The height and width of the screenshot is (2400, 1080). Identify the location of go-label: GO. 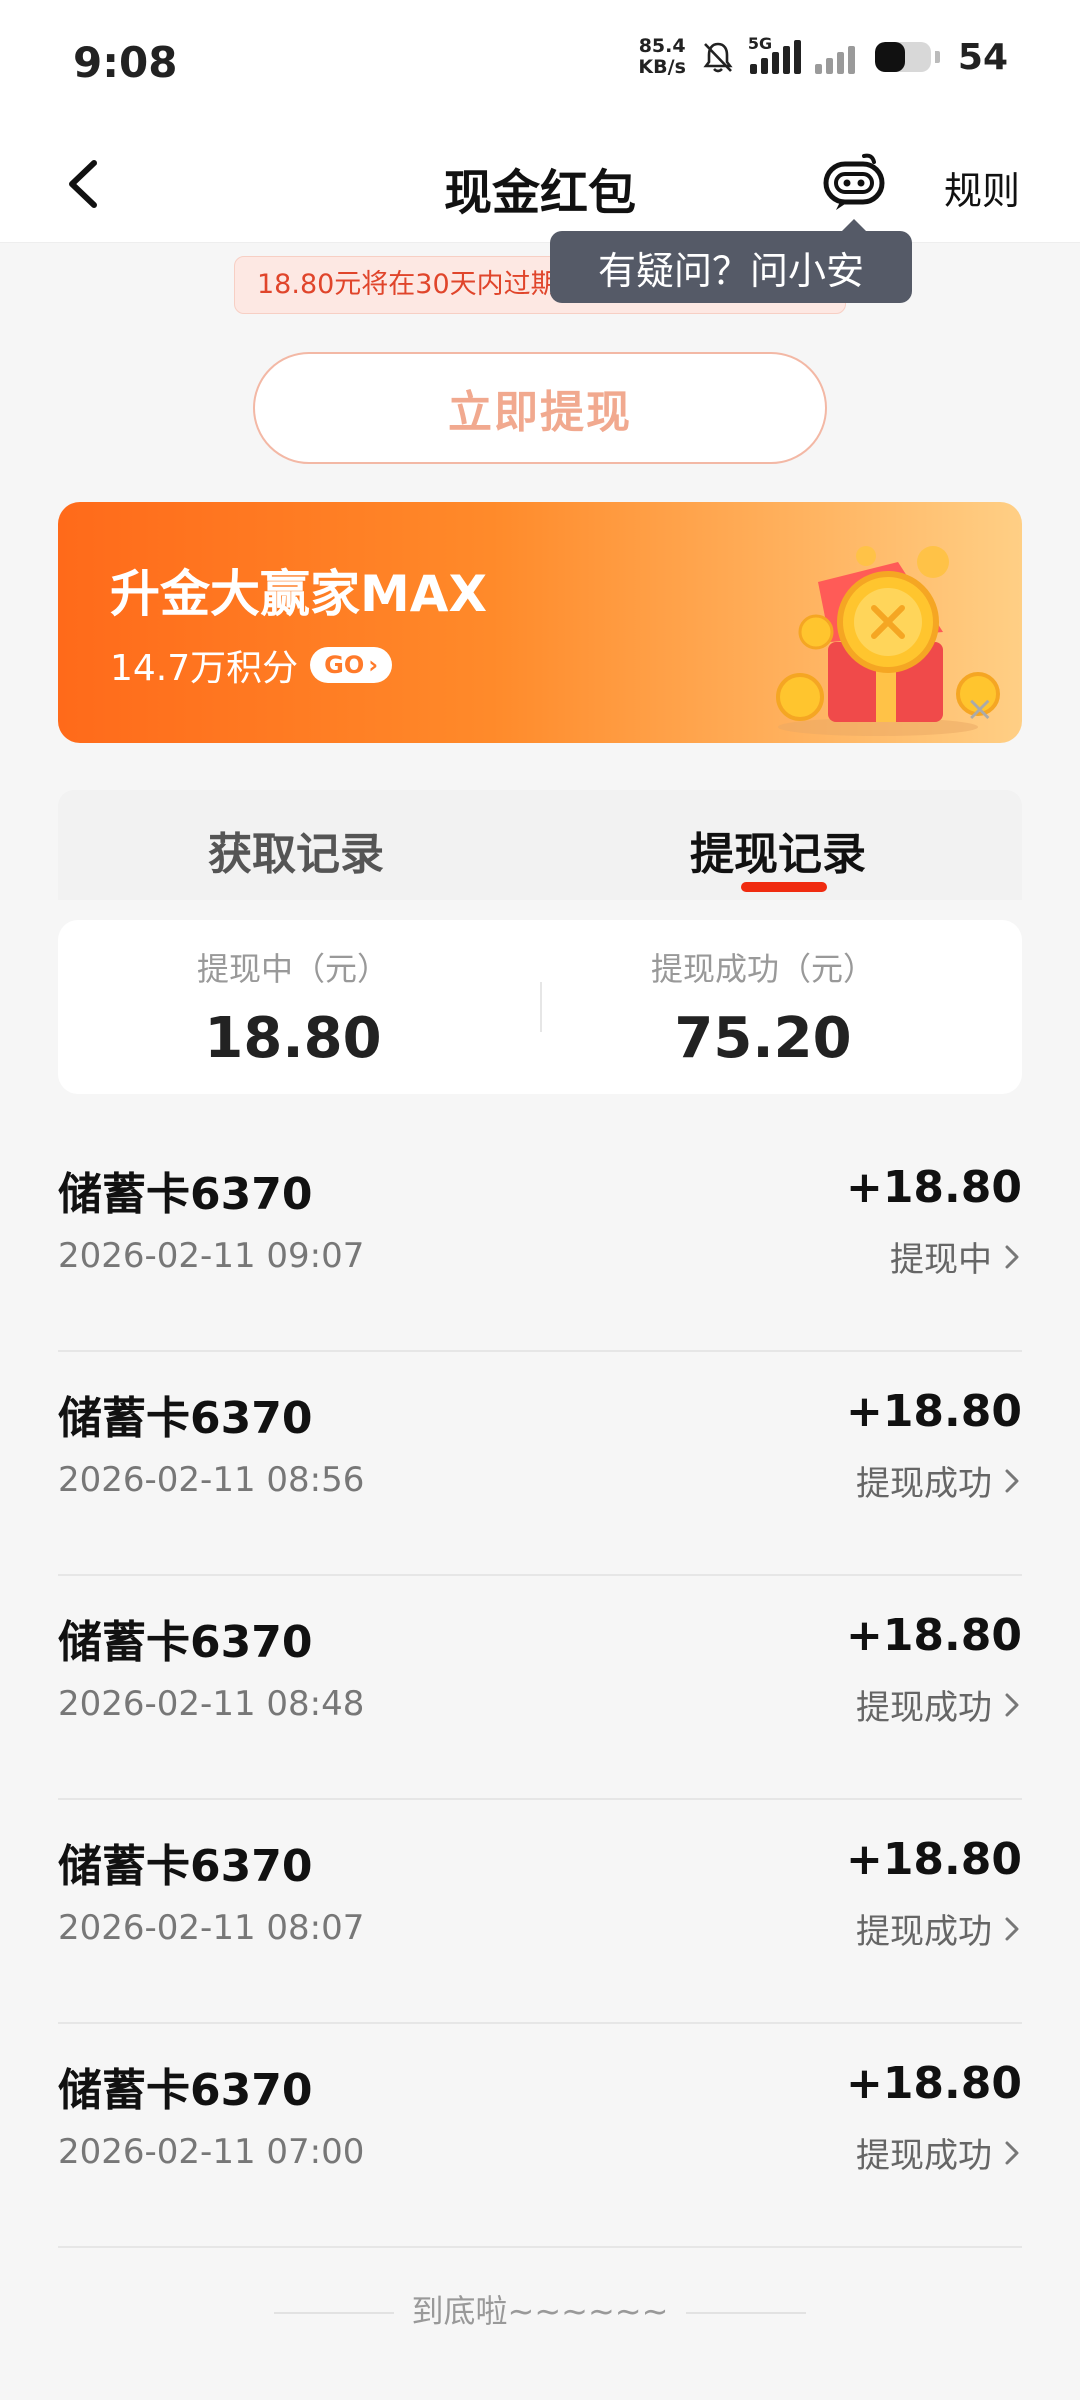
(344, 665).